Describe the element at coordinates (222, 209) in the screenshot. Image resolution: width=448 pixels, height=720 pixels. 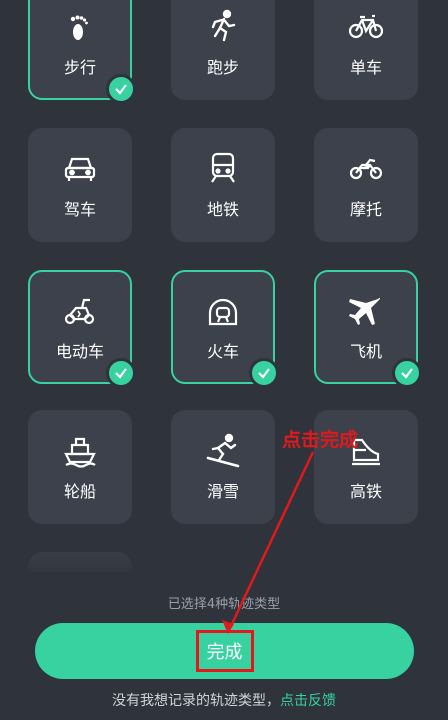
I see `tile-label: 地铁` at that location.